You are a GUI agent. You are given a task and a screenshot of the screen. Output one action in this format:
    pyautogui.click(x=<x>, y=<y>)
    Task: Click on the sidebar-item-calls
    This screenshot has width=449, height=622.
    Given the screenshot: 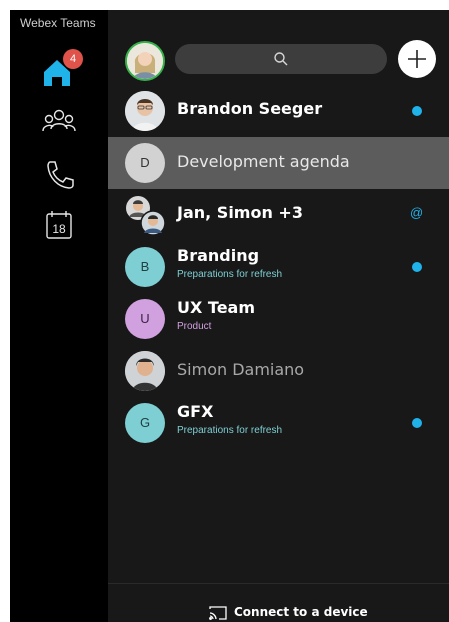 What is the action you would take?
    pyautogui.click(x=59, y=175)
    